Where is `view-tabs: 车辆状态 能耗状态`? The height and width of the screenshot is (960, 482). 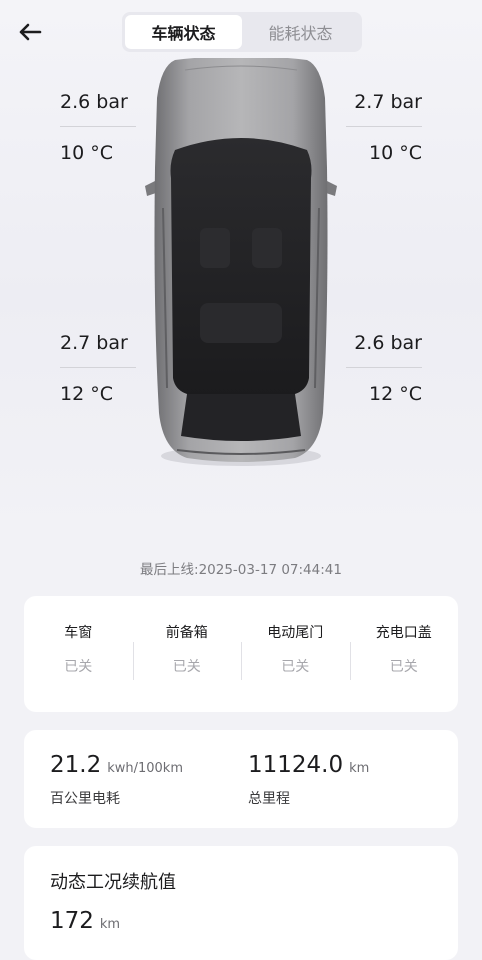 view-tabs: 车辆状态 能耗状态 is located at coordinates (242, 32).